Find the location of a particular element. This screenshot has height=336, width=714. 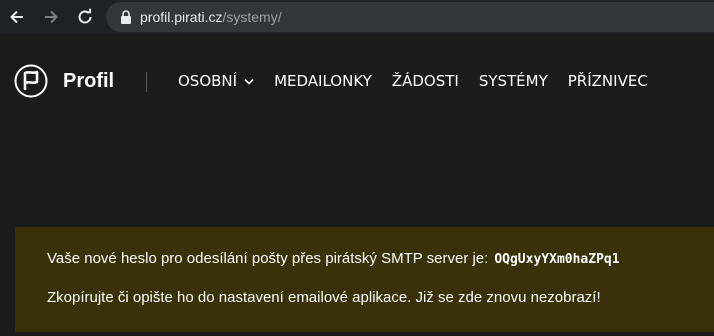

arrow-right-icon is located at coordinates (51, 17).